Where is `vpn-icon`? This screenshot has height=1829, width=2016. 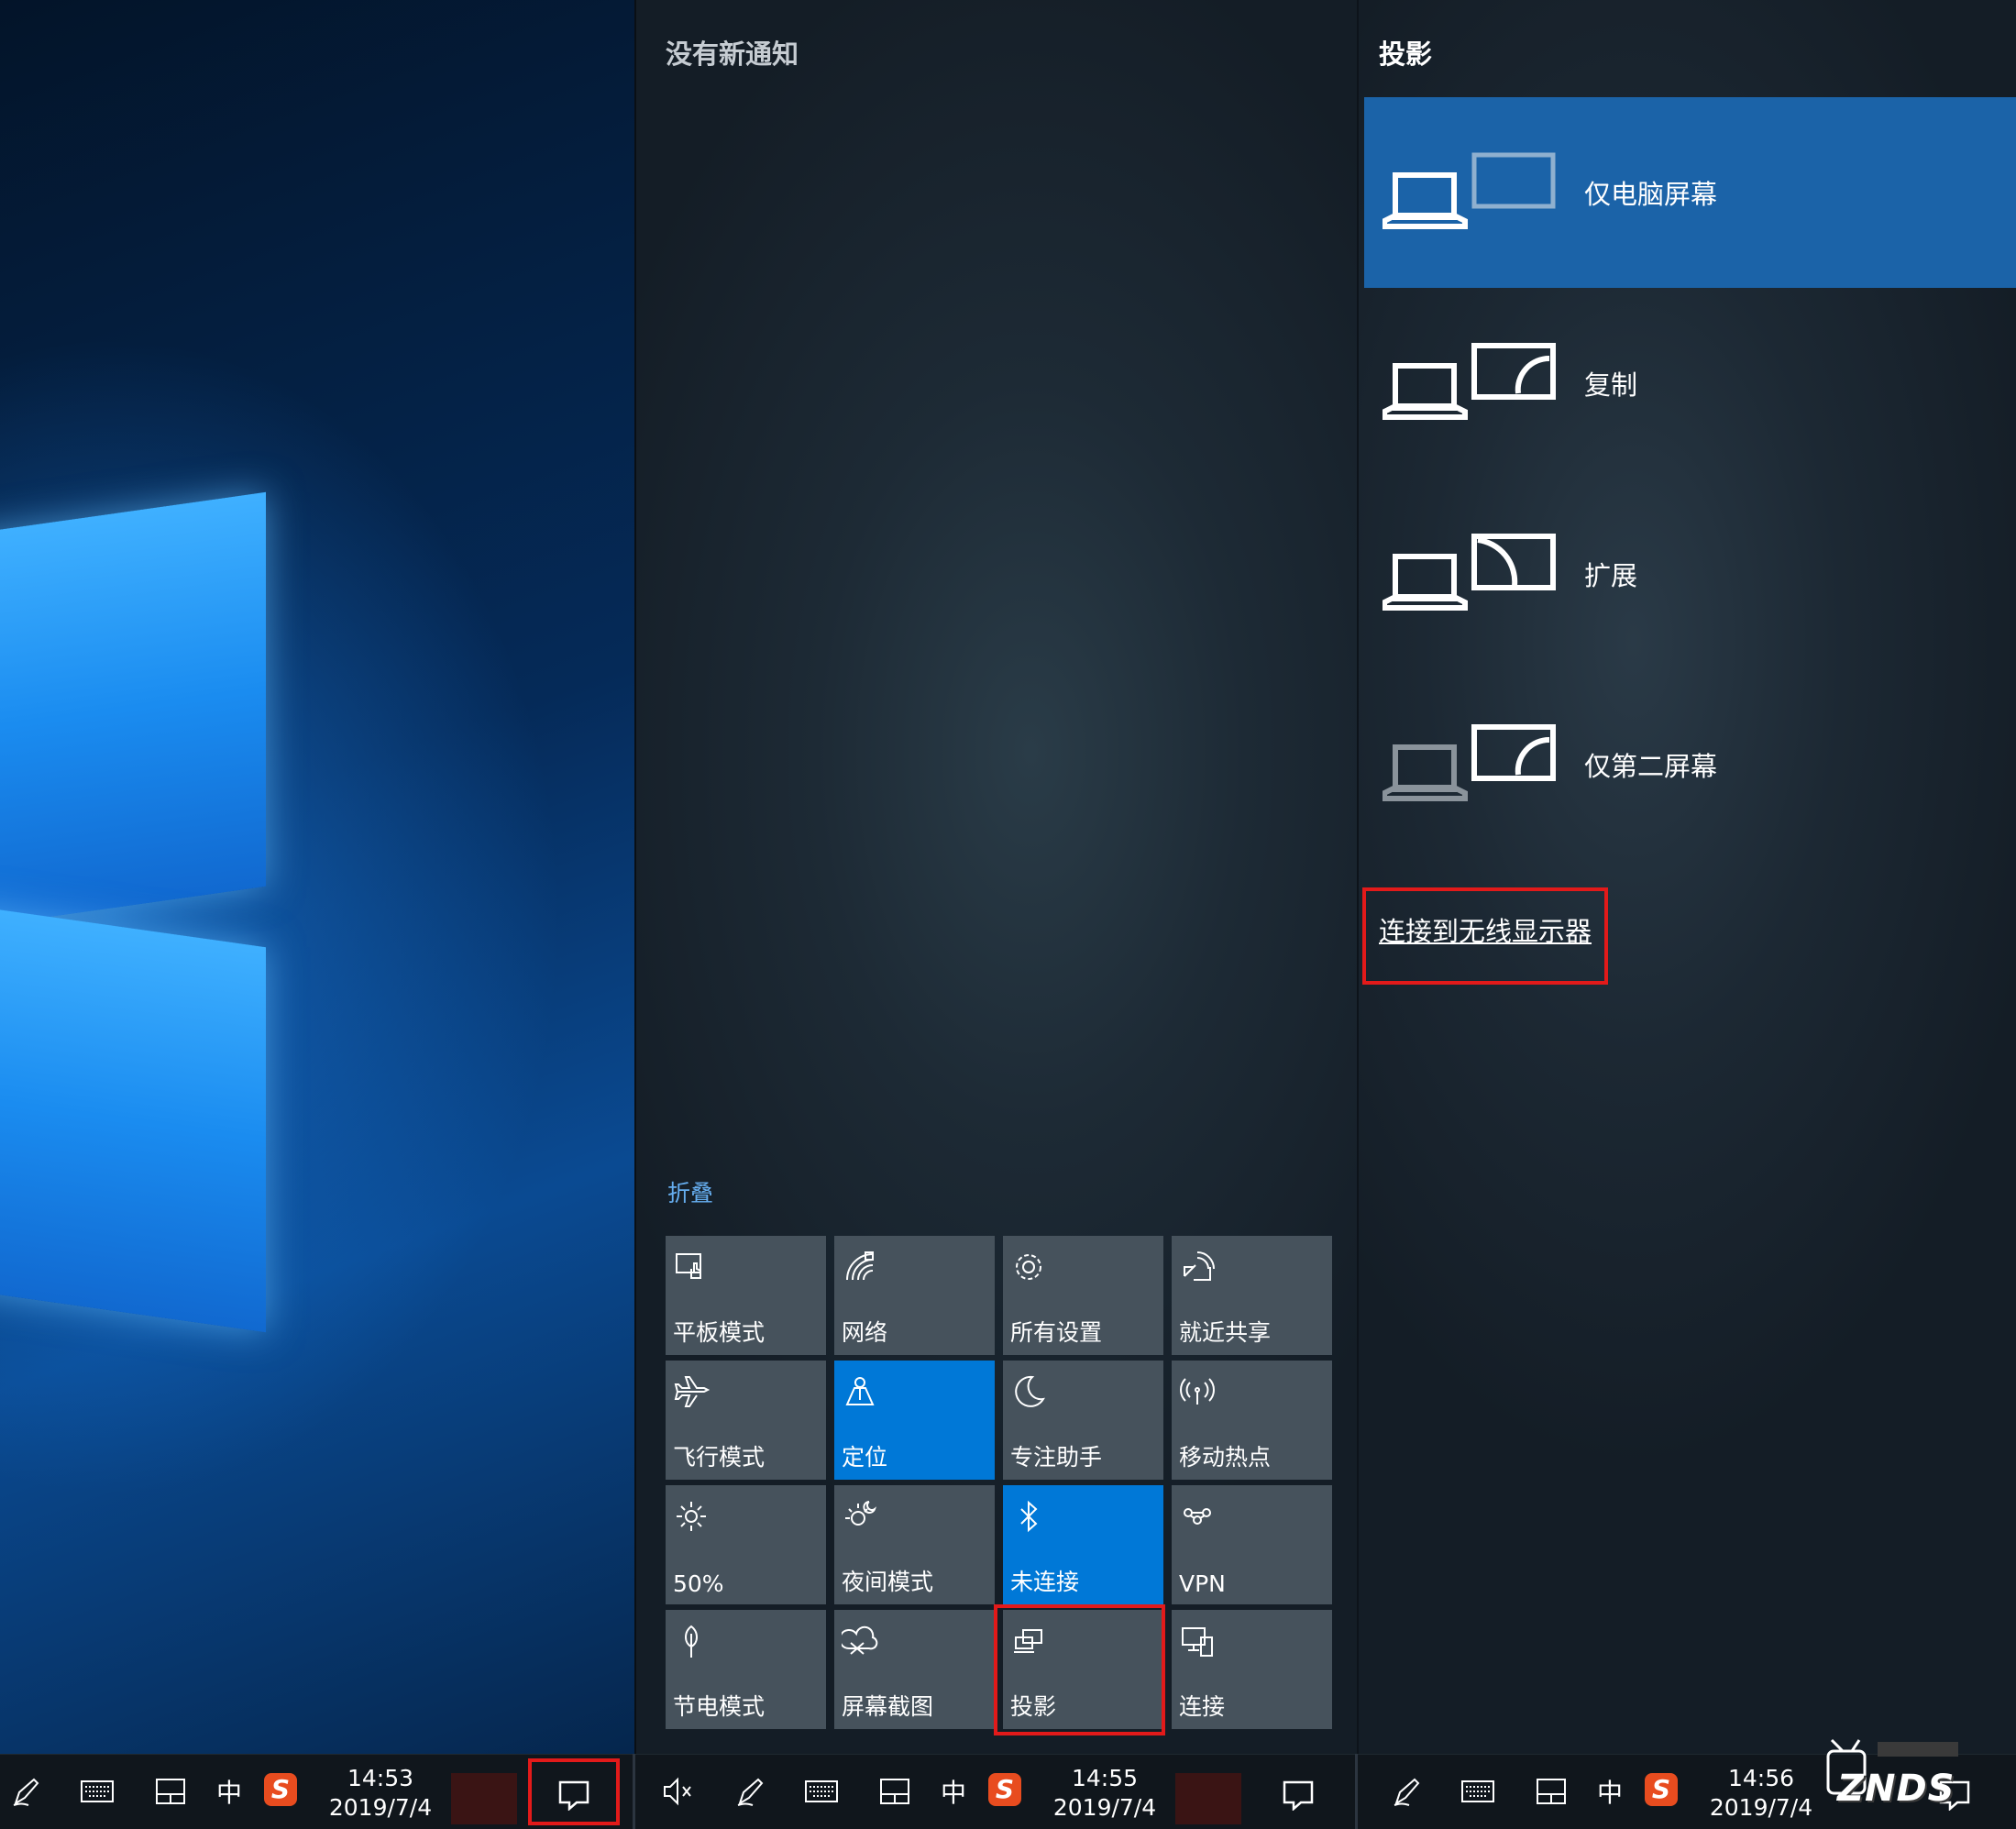 vpn-icon is located at coordinates (1197, 1517).